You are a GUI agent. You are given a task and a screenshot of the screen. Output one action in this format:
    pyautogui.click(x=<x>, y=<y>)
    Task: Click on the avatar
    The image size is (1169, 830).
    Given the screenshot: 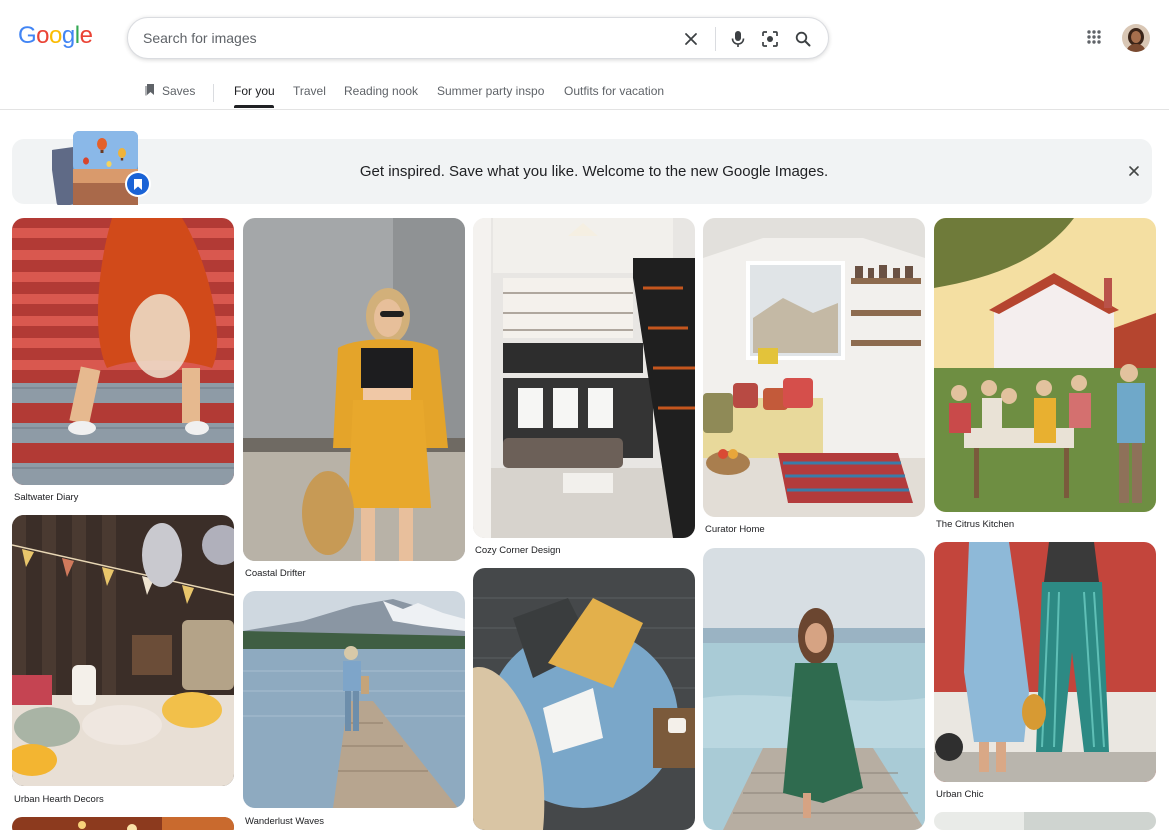 What is the action you would take?
    pyautogui.click(x=1136, y=38)
    